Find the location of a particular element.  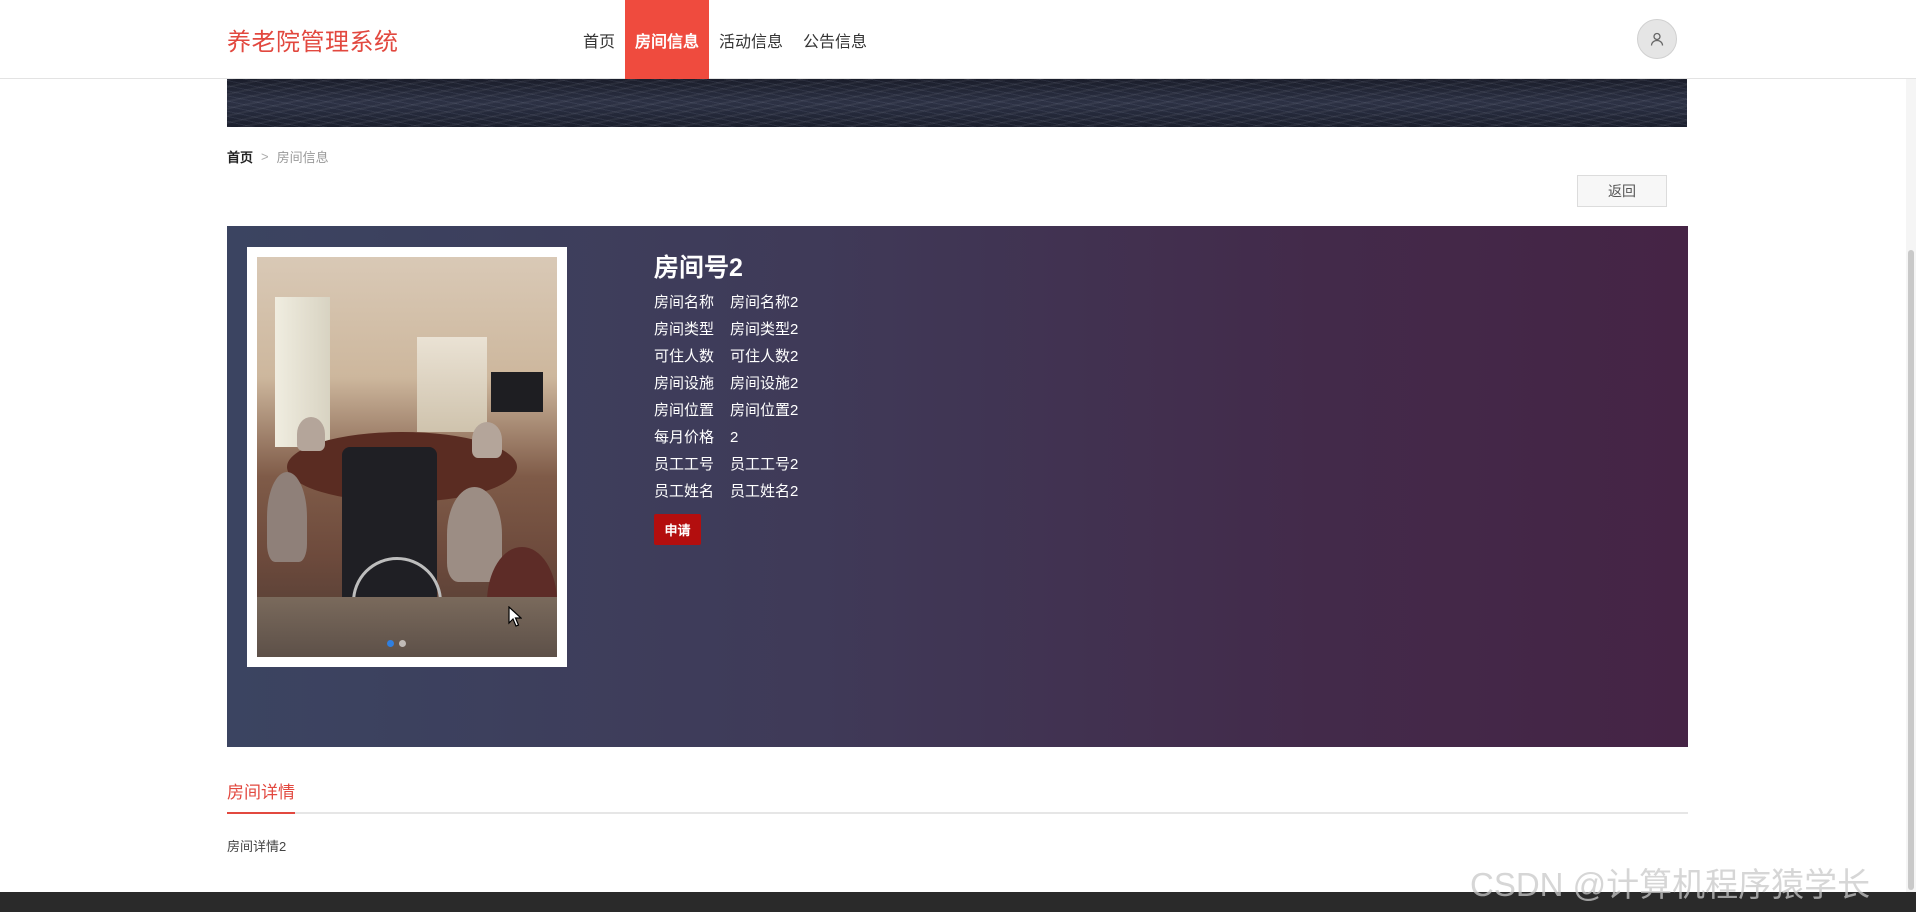

breadcrumb-home: 首页 is located at coordinates (240, 156).